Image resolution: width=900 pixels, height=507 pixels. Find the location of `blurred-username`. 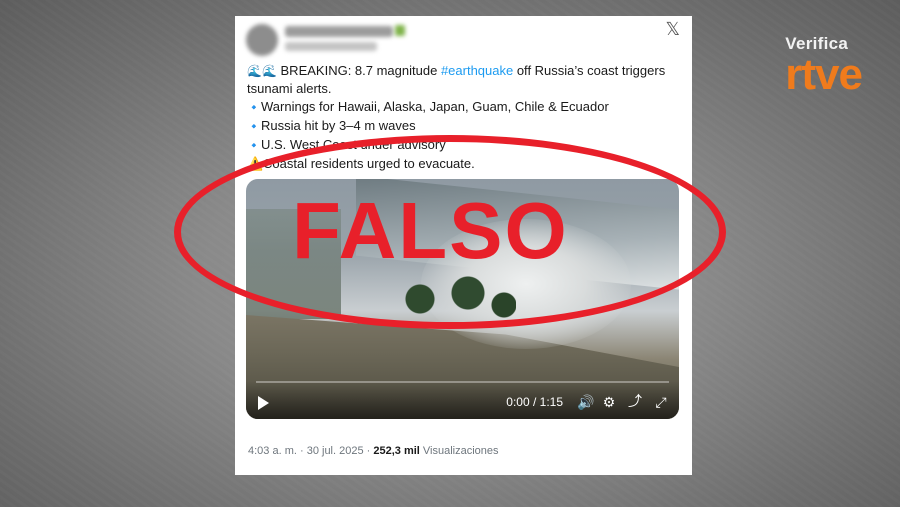

blurred-username is located at coordinates (339, 31).